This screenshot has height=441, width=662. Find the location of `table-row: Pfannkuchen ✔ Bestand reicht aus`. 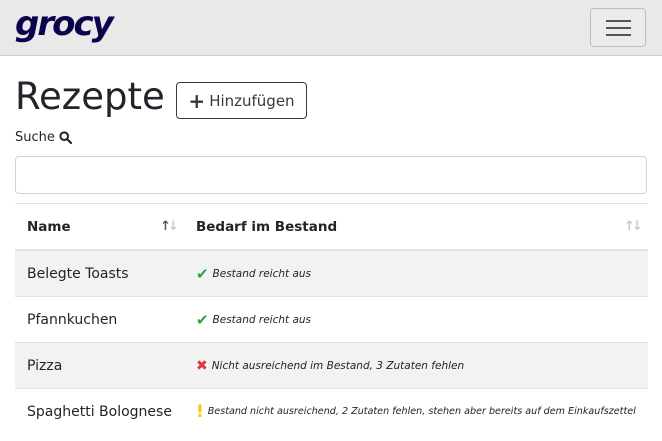

table-row: Pfannkuchen ✔ Bestand reicht aus is located at coordinates (331, 319).